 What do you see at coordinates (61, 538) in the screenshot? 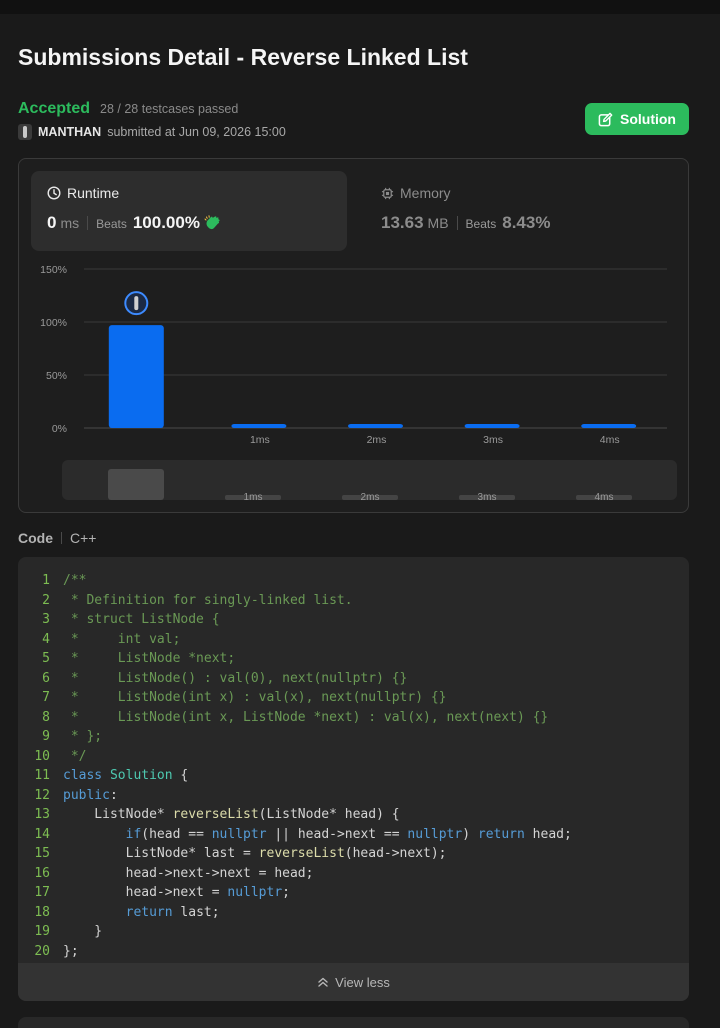
I see `code-header-separator` at bounding box center [61, 538].